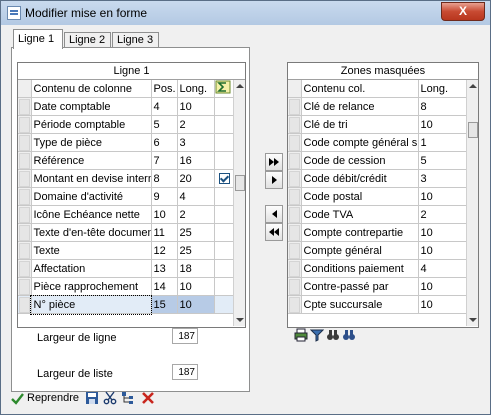  Describe the element at coordinates (360, 124) in the screenshot. I see `hidden-field-name-cell: Clé de tri` at that location.